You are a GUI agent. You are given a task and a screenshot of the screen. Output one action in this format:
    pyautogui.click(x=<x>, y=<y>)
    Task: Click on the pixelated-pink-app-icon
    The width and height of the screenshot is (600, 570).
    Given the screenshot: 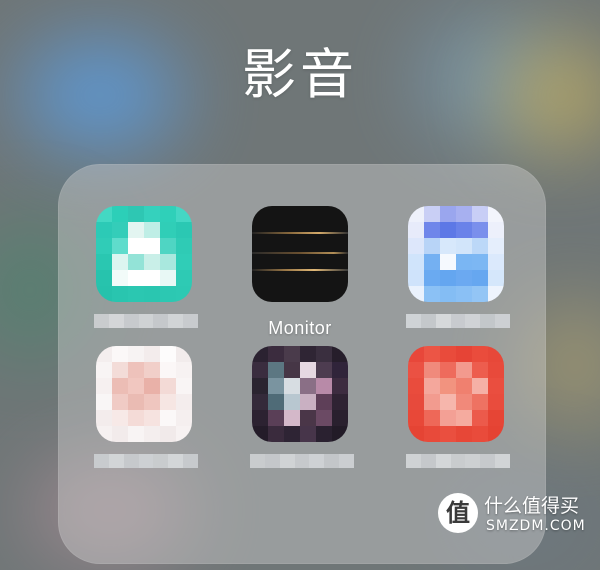 What is the action you would take?
    pyautogui.click(x=144, y=394)
    